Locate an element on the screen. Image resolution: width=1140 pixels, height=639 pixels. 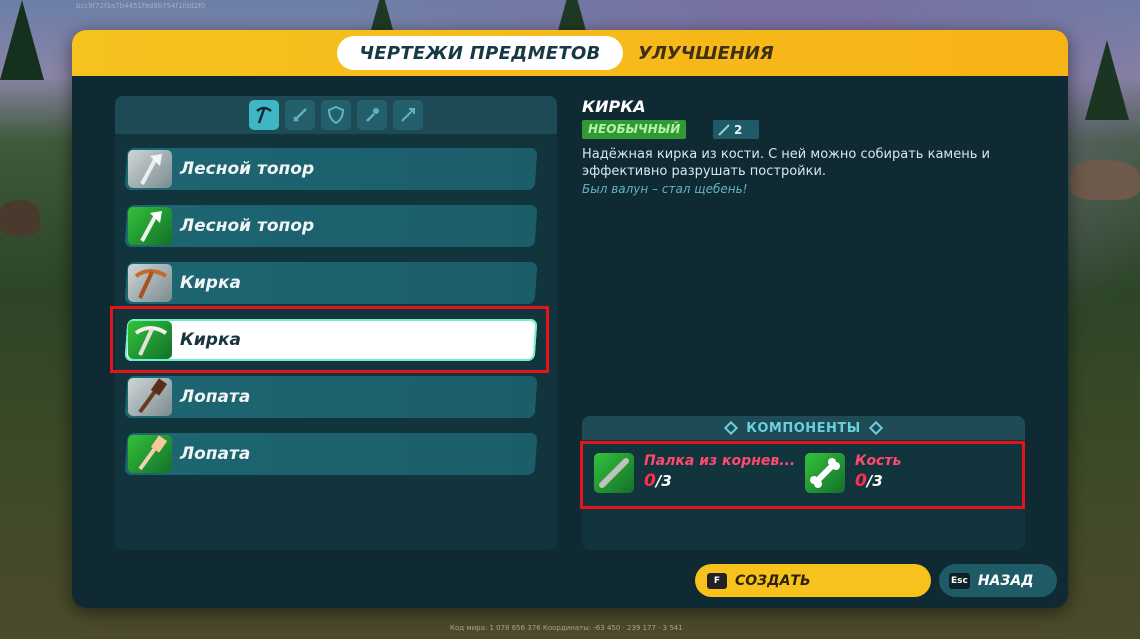
power-value: 2 is located at coordinates (738, 129).